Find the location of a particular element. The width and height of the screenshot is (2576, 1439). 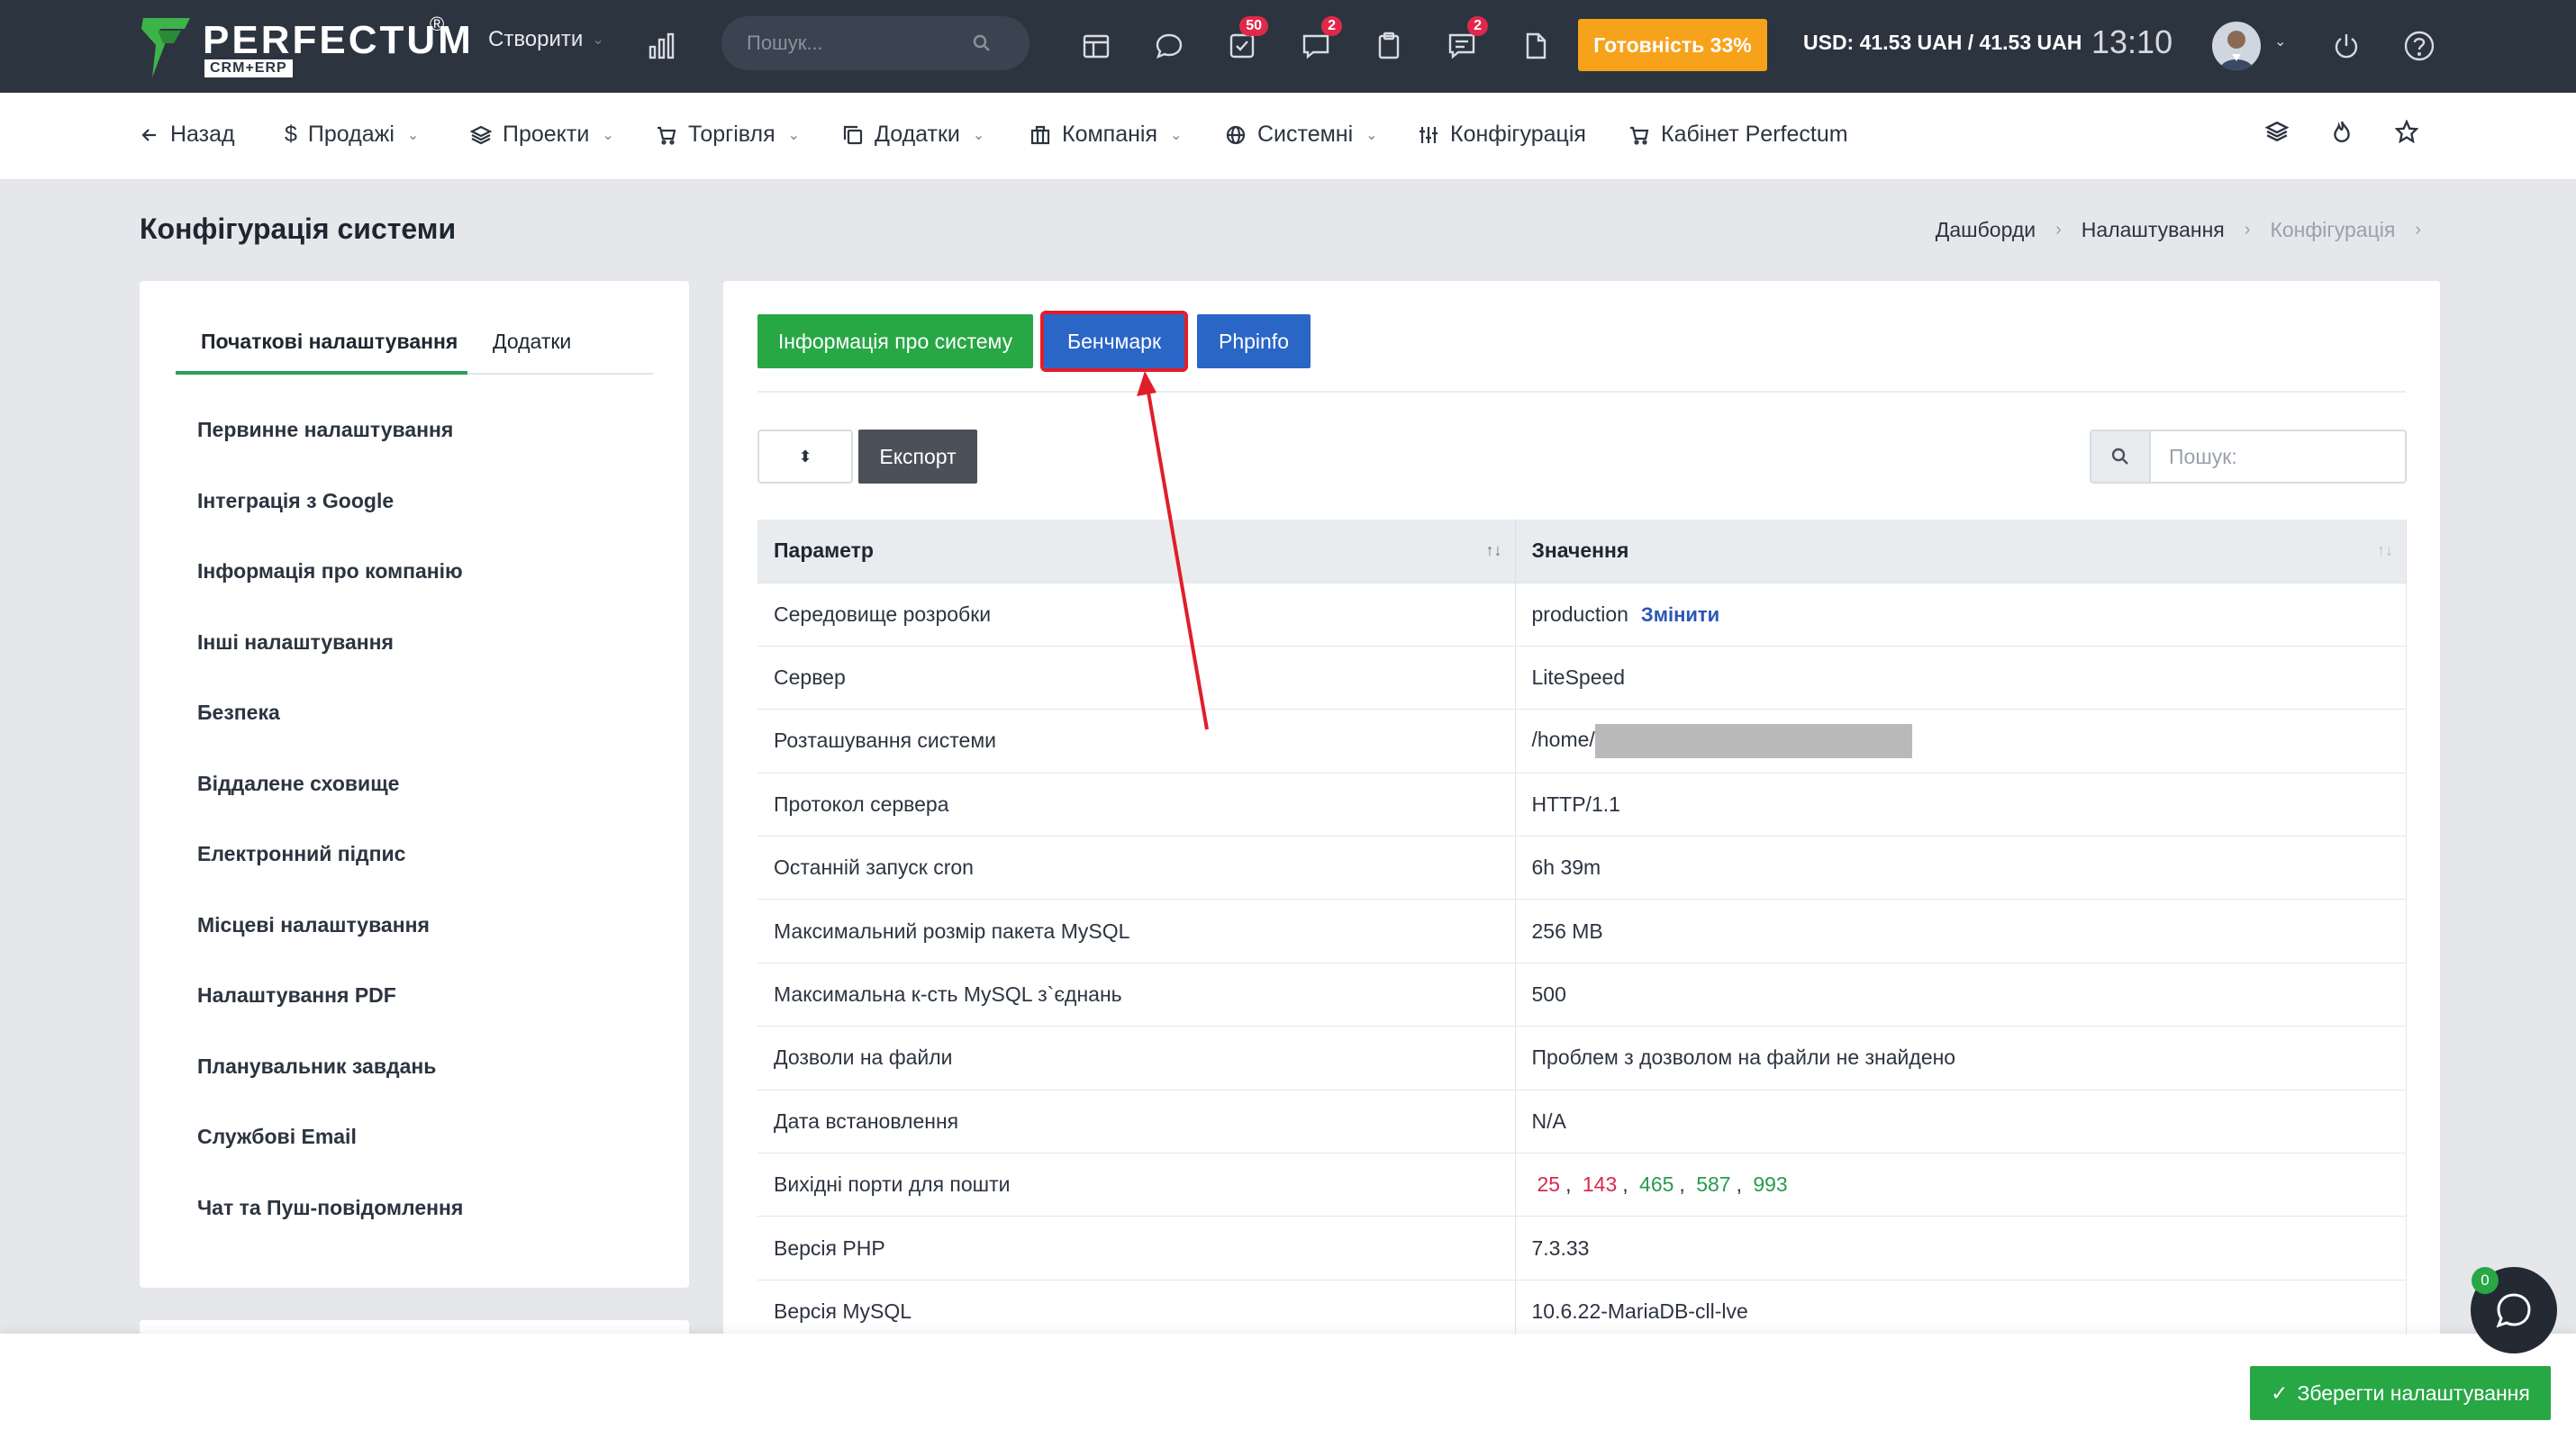

value-cell: 500 is located at coordinates (1961, 994).